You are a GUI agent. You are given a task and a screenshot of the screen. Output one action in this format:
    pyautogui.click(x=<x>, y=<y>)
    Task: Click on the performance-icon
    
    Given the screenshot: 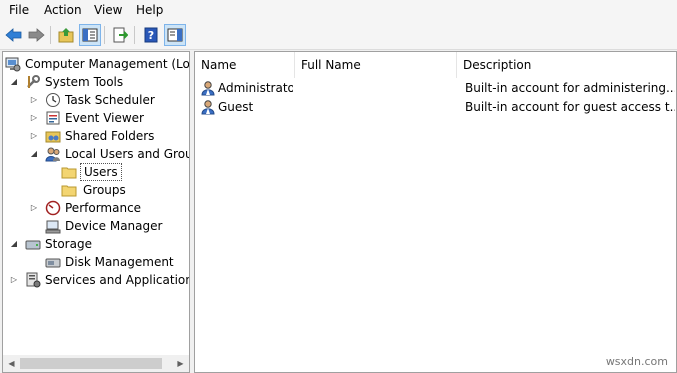 What is the action you would take?
    pyautogui.click(x=53, y=208)
    